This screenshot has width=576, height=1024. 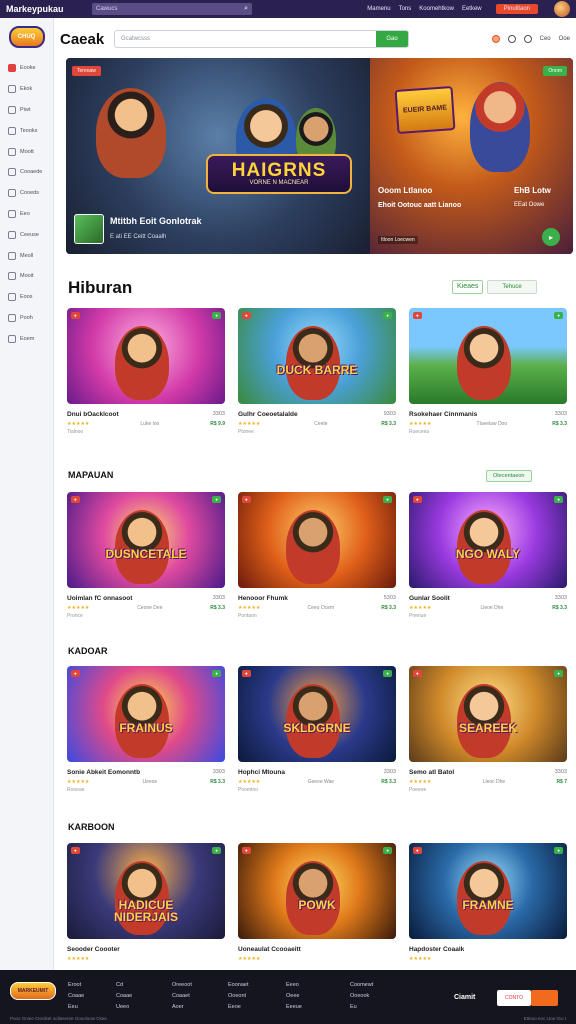 What do you see at coordinates (182, 996) in the screenshot?
I see `footer-link: Coaaet` at bounding box center [182, 996].